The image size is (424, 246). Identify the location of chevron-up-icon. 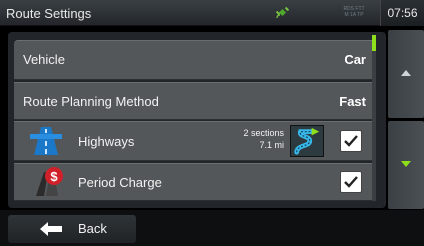
(406, 73).